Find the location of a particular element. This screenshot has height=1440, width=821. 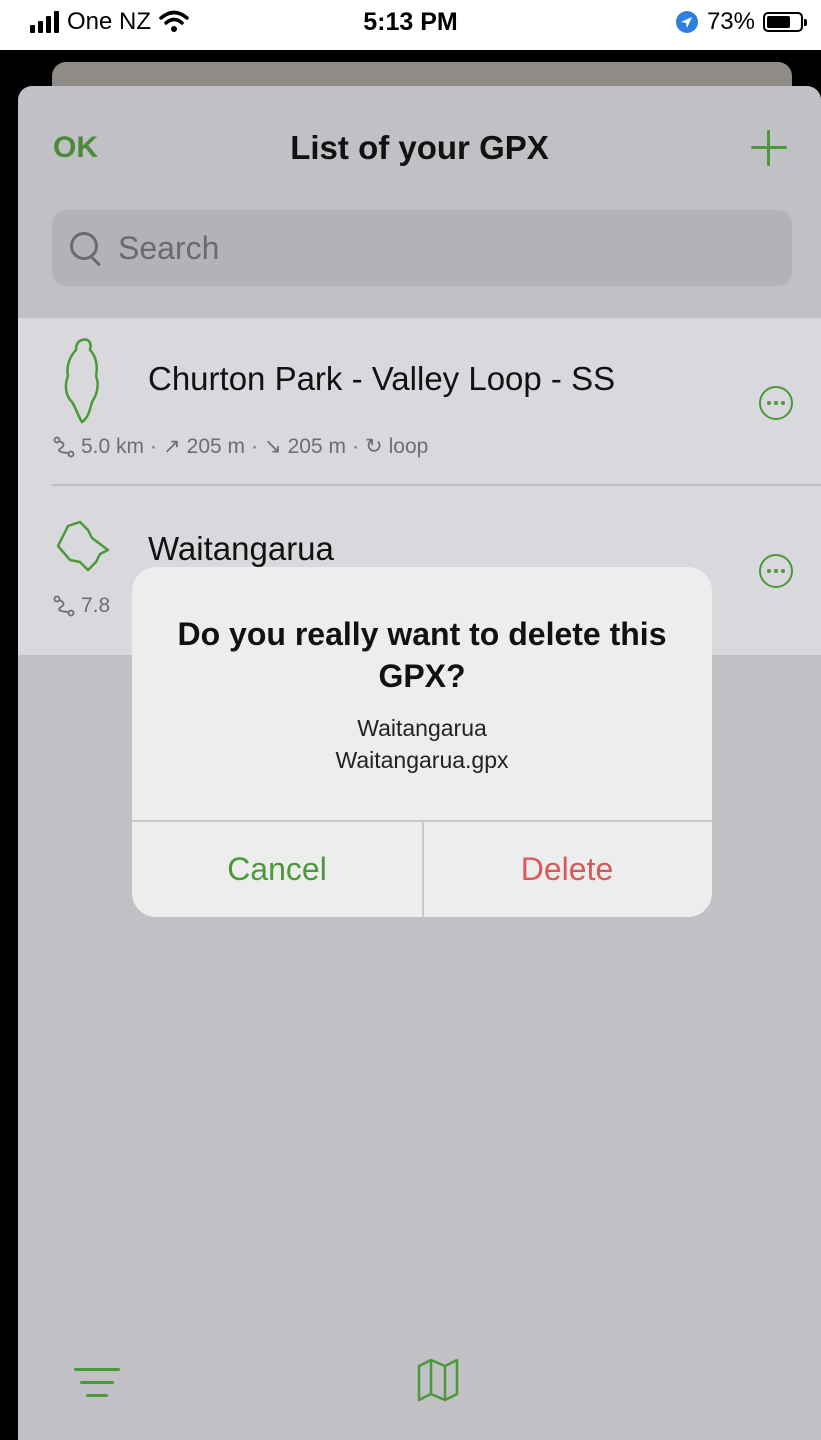

battery-percent: 73% is located at coordinates (730, 21).